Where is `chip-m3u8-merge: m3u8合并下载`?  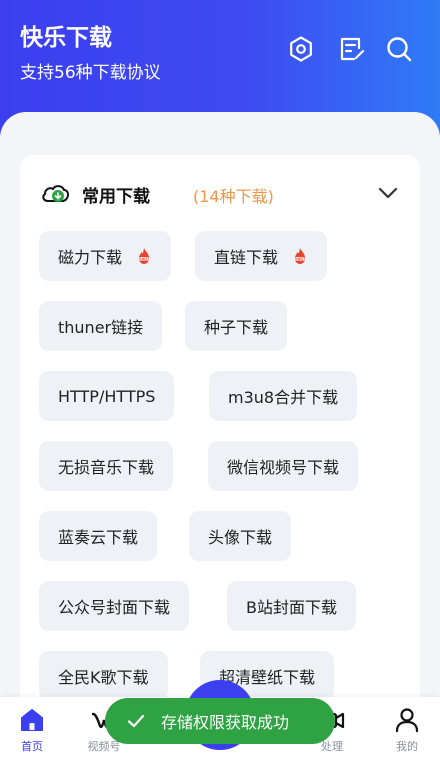
chip-m3u8-merge: m3u8合并下载 is located at coordinates (283, 396).